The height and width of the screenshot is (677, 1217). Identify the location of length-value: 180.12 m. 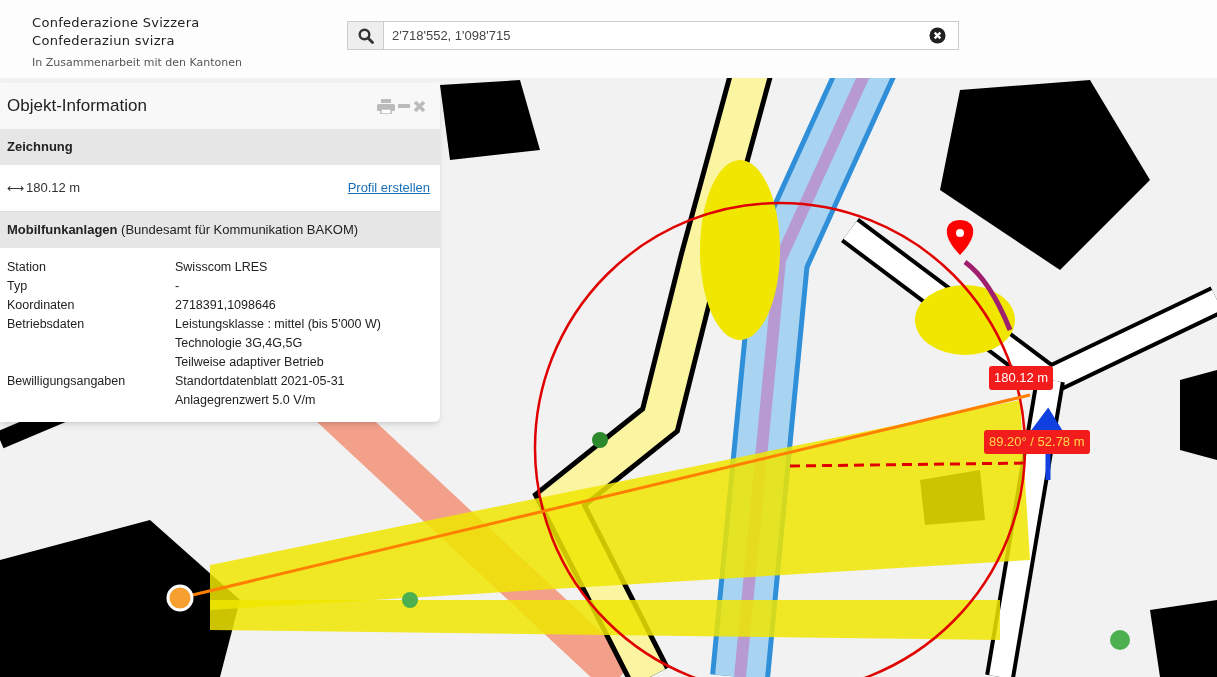
(54, 188).